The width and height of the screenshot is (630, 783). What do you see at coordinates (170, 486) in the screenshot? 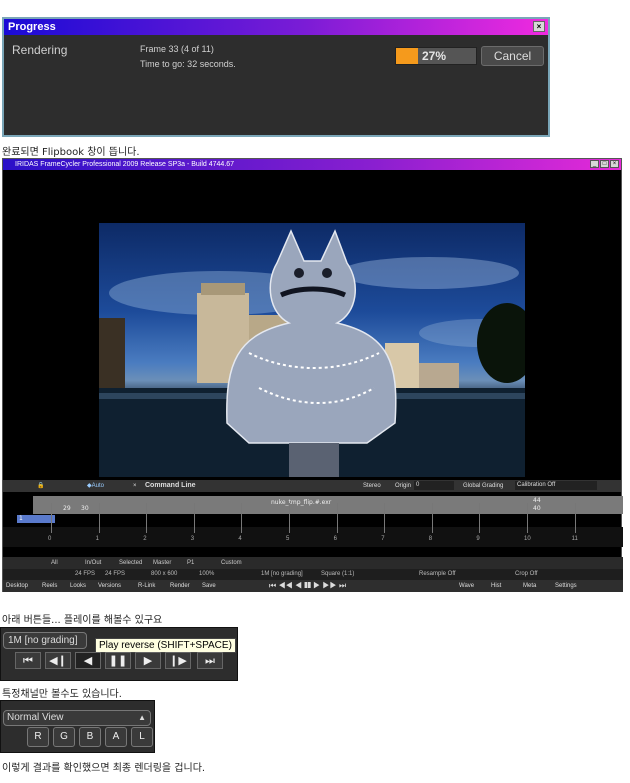
I see `command-line-label: Command Line` at bounding box center [170, 486].